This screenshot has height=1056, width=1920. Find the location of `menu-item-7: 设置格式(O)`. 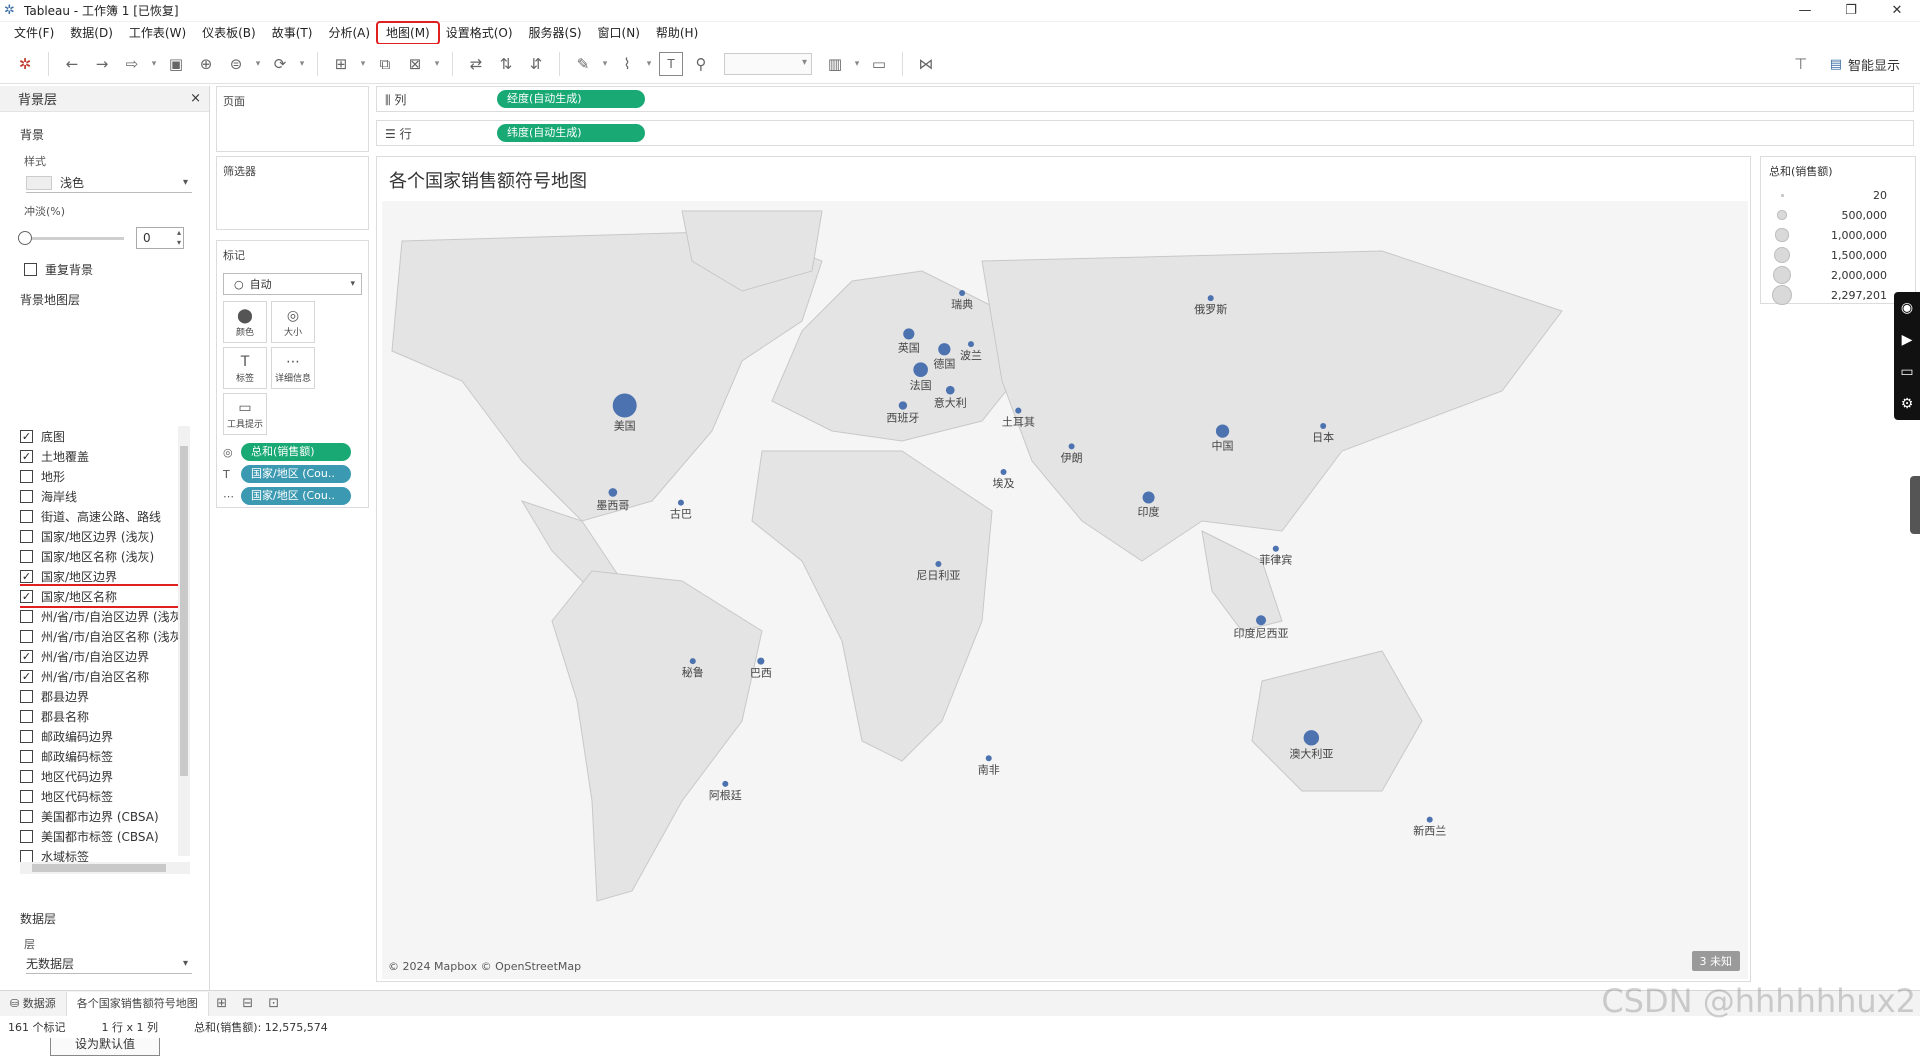

menu-item-7: 设置格式(O) is located at coordinates (479, 33).